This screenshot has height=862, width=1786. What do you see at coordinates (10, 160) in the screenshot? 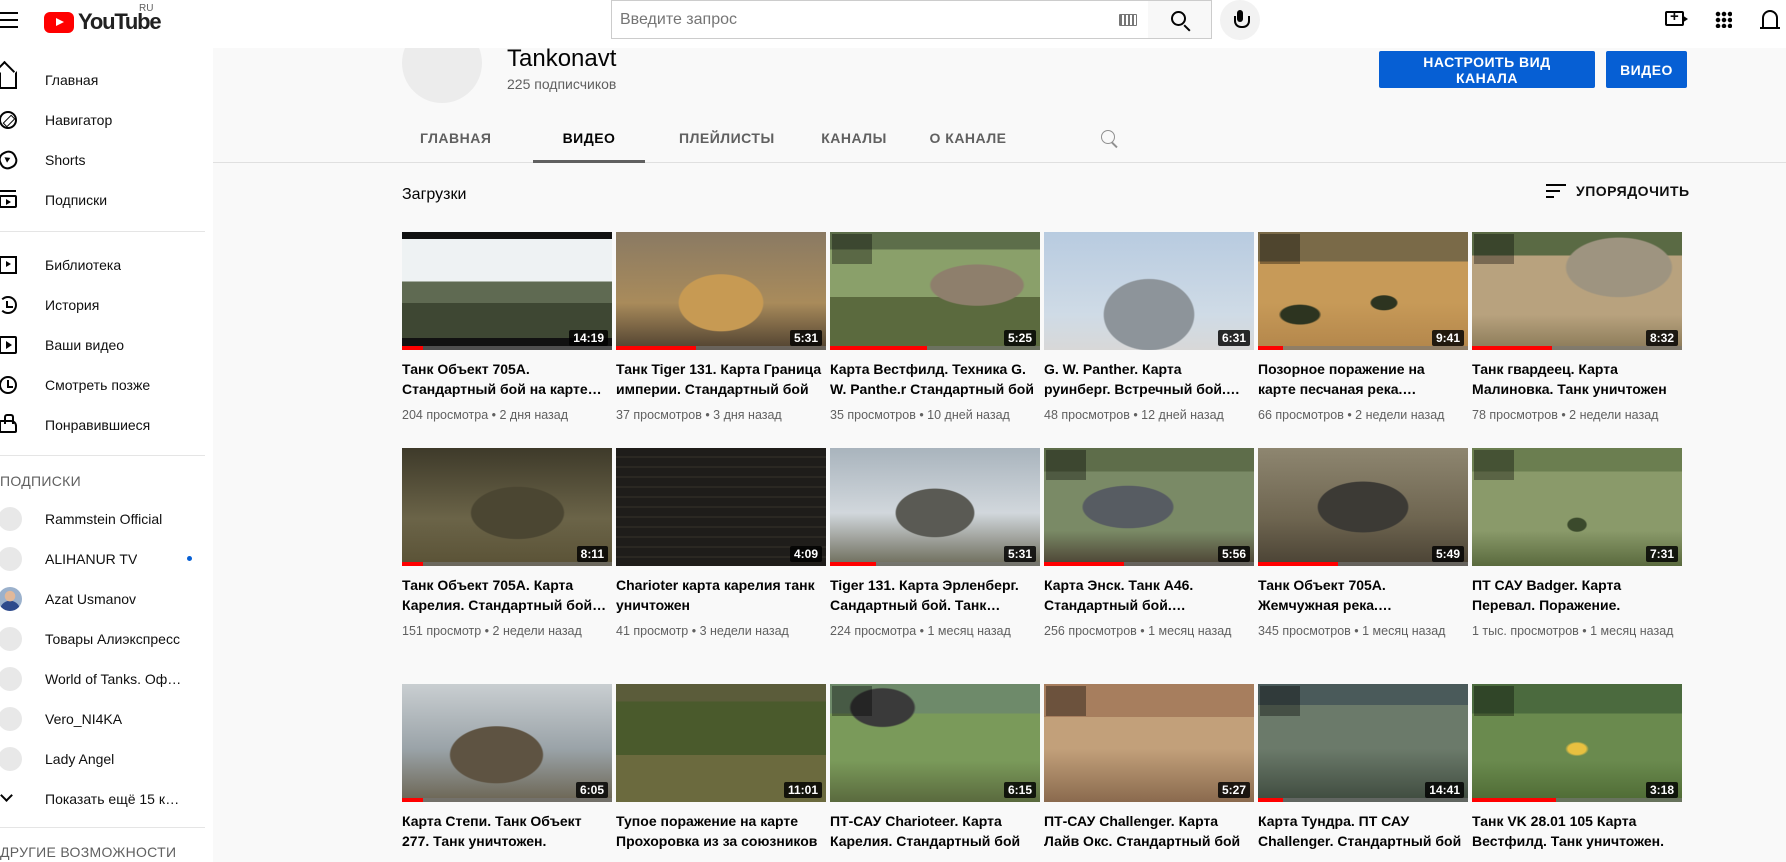
I see `shorts-icon` at bounding box center [10, 160].